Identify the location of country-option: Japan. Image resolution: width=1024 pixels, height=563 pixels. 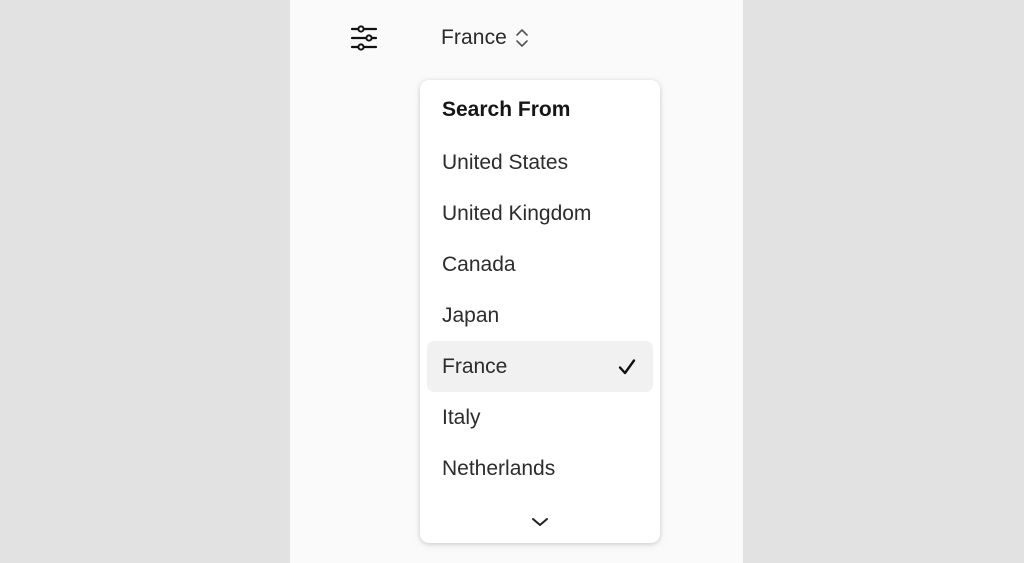
(540, 315).